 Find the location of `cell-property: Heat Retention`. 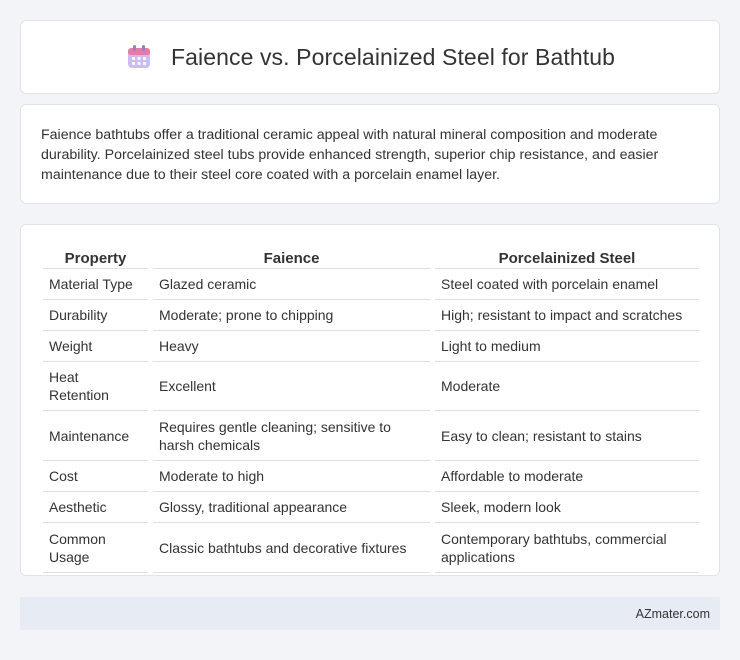

cell-property: Heat Retention is located at coordinates (95, 386).